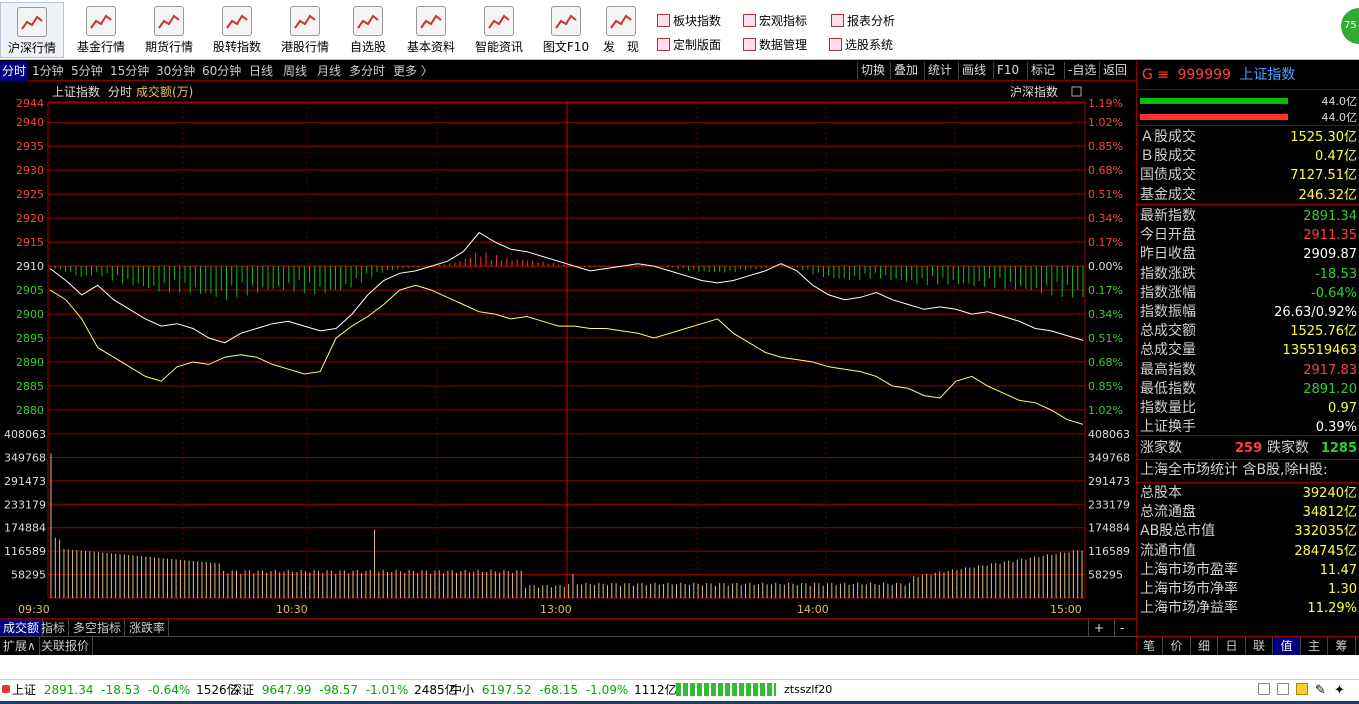 The image size is (1359, 704). I want to click on quote-label: 上海市场市净率, so click(1189, 589).